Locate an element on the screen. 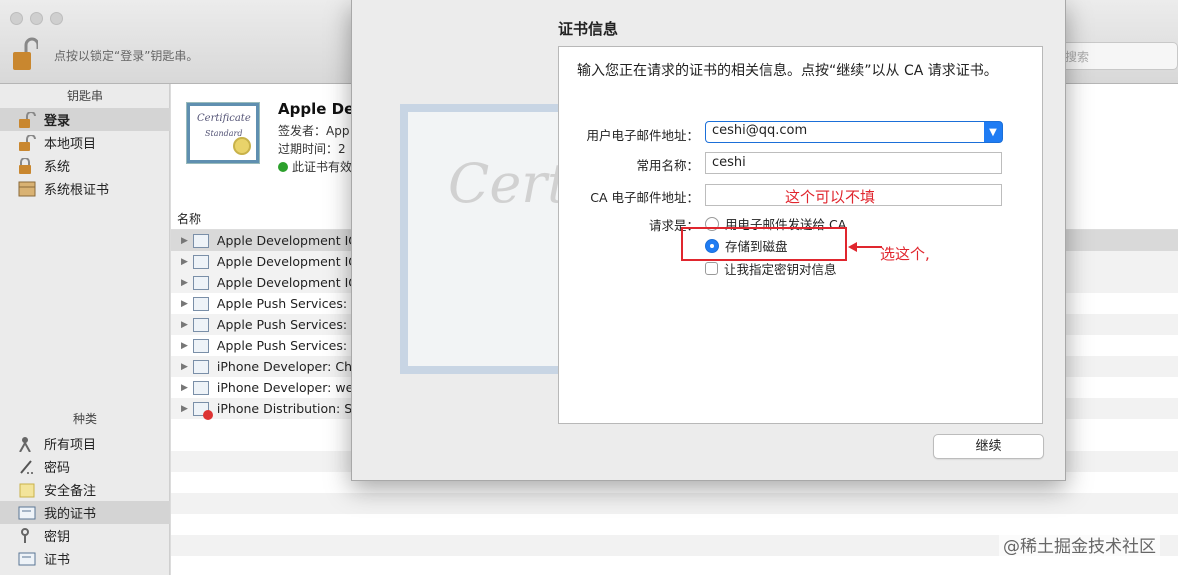  detail-valid: 此证书有效 is located at coordinates (315, 166).